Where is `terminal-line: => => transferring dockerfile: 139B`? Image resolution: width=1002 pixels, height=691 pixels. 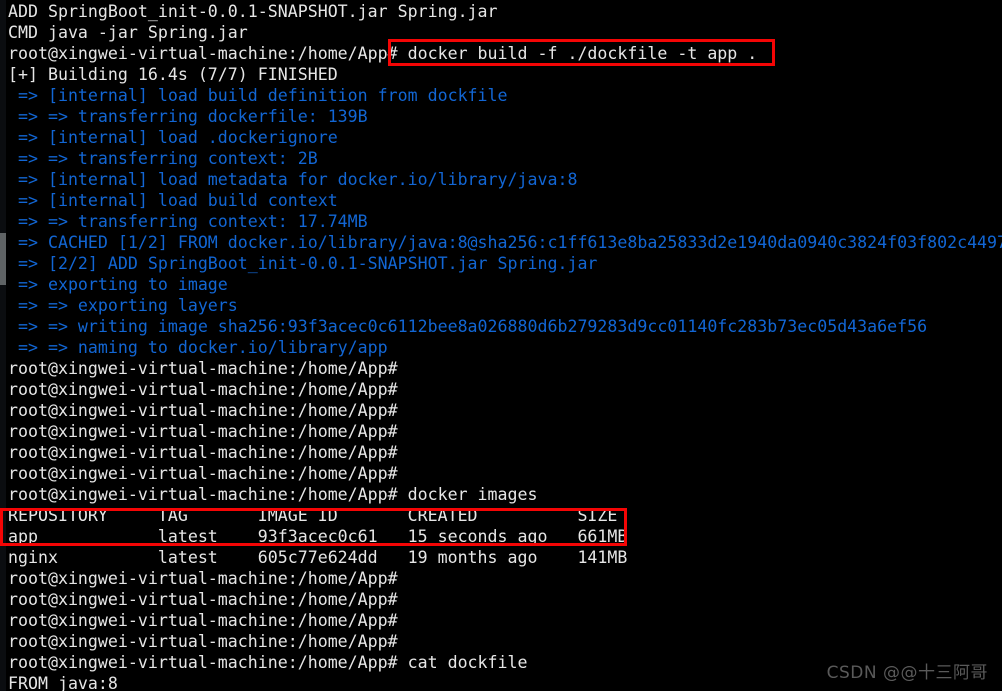
terminal-line: => => transferring dockerfile: 139B is located at coordinates (188, 116).